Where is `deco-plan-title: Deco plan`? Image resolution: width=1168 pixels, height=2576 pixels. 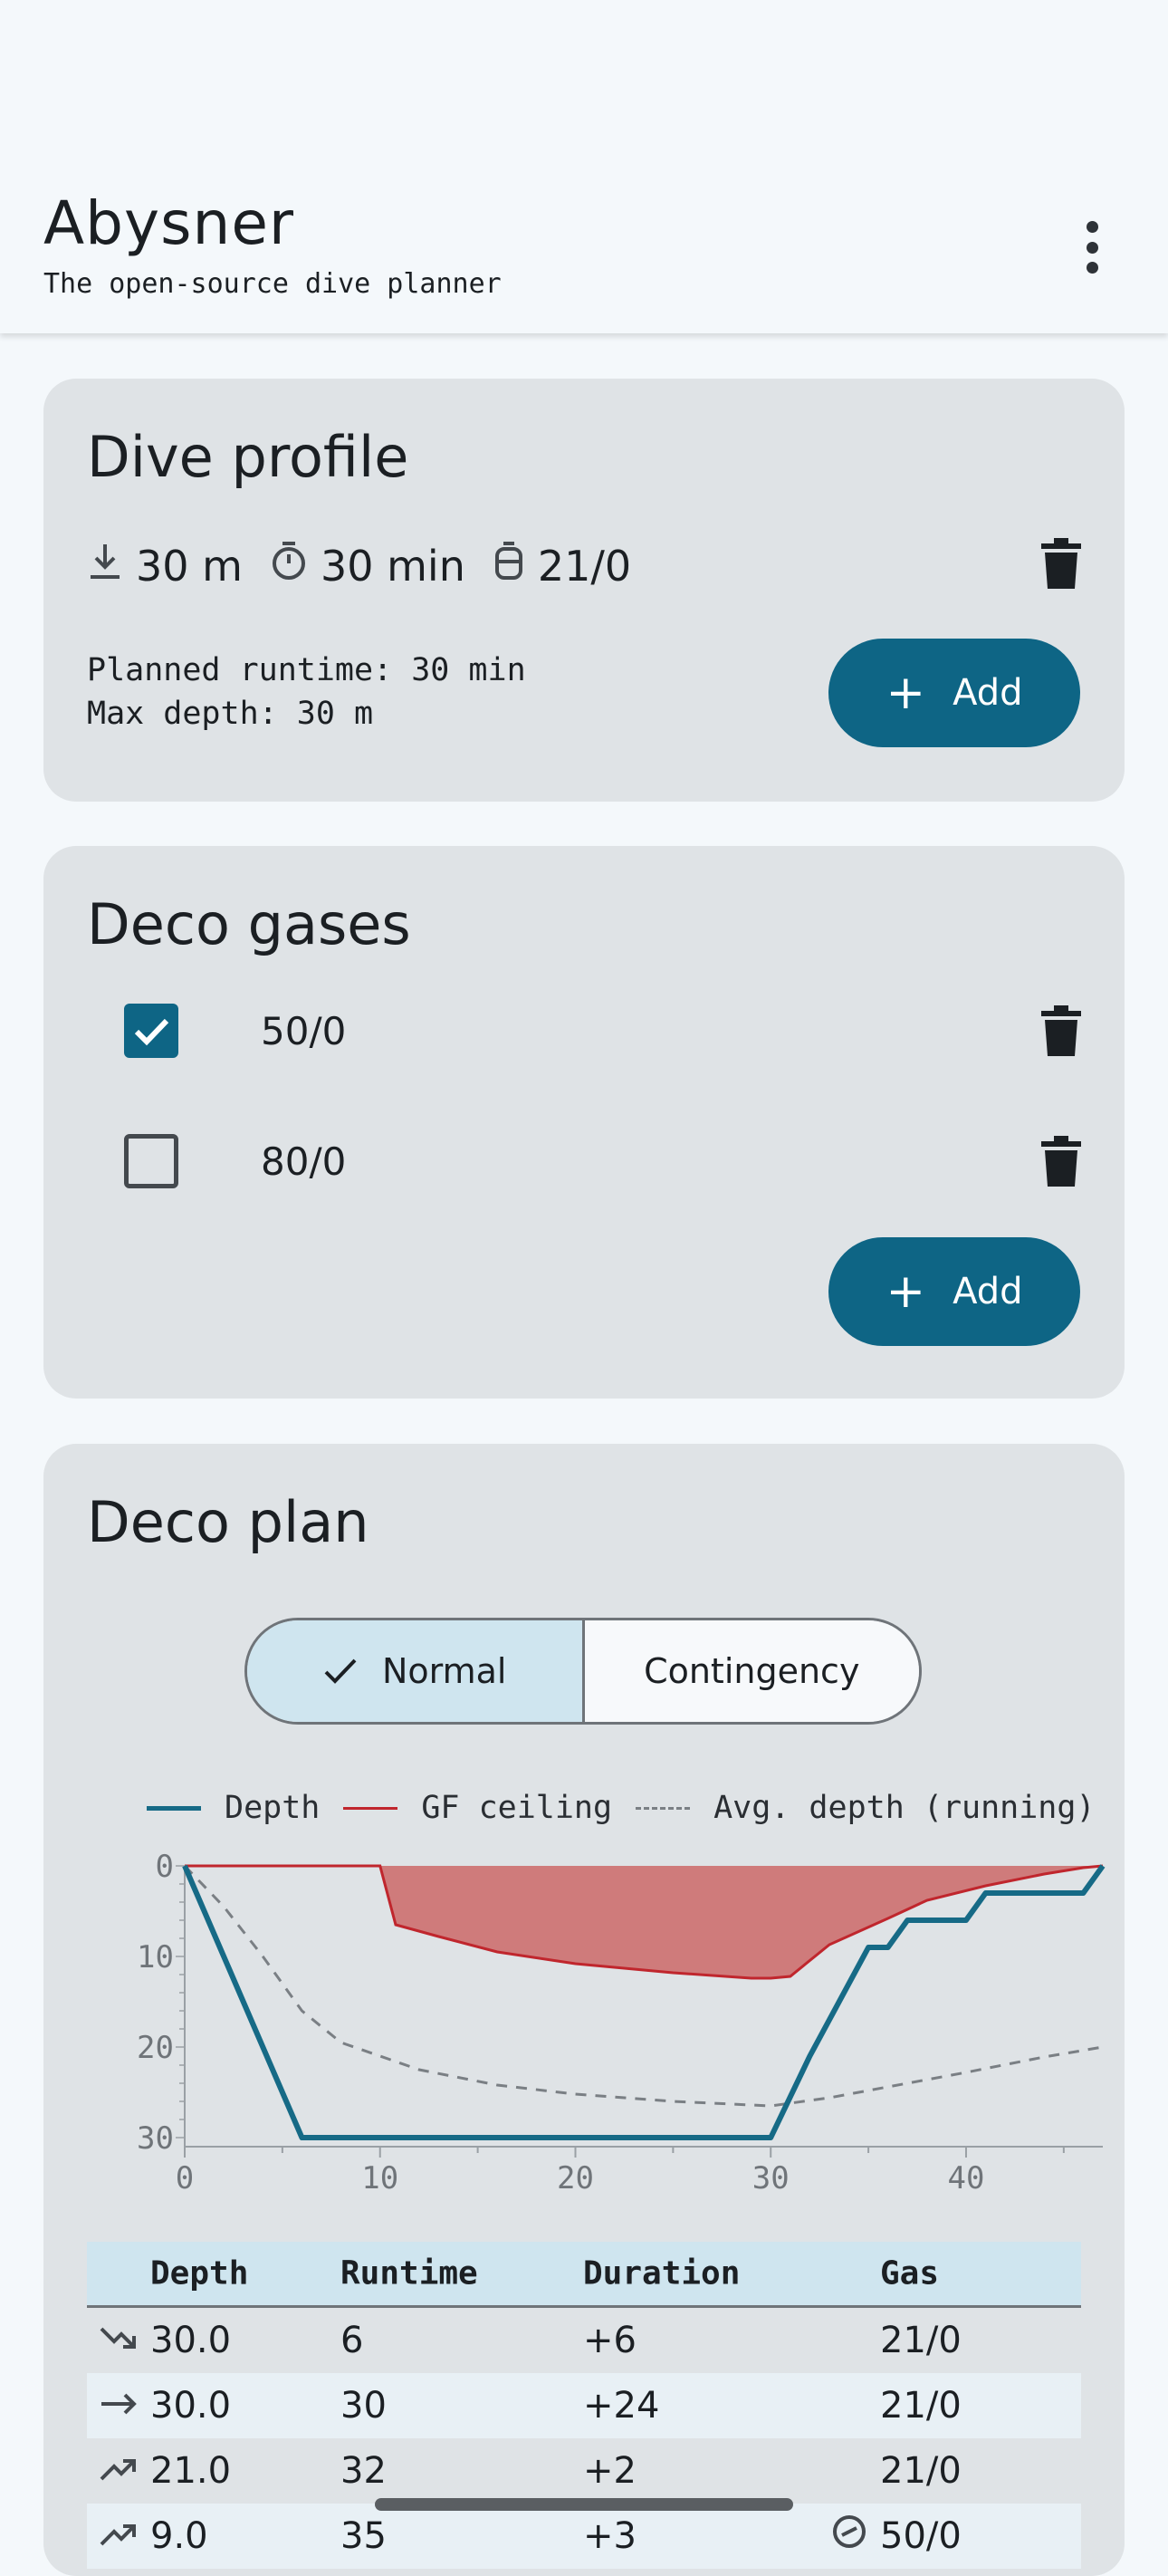
deco-plan-title: Deco plan is located at coordinates (228, 1522).